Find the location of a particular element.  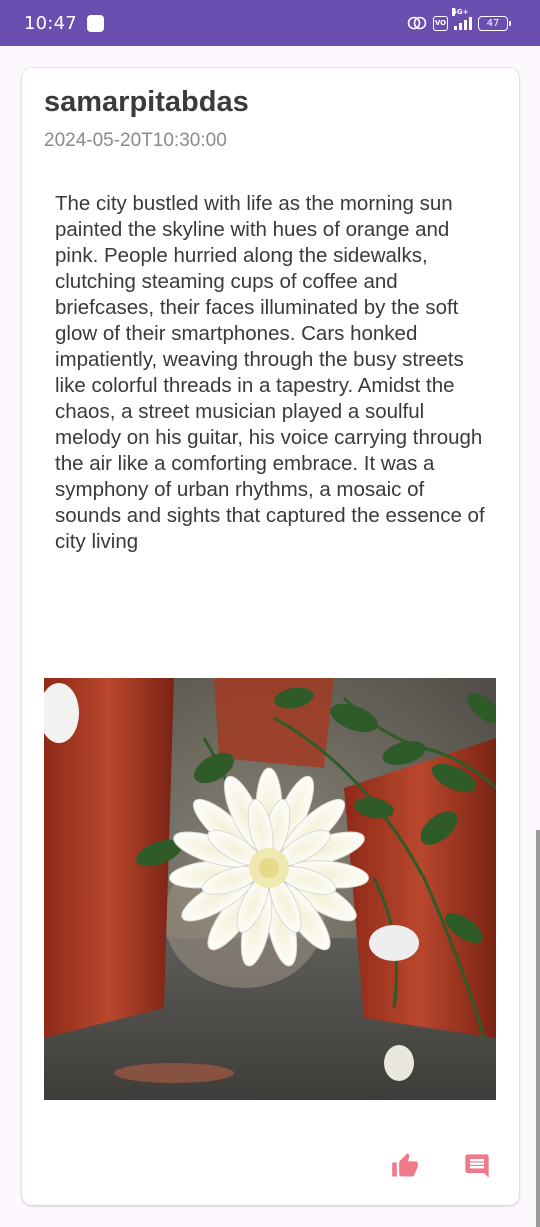

status-icons: VO 5G+ 47 is located at coordinates (459, 23).